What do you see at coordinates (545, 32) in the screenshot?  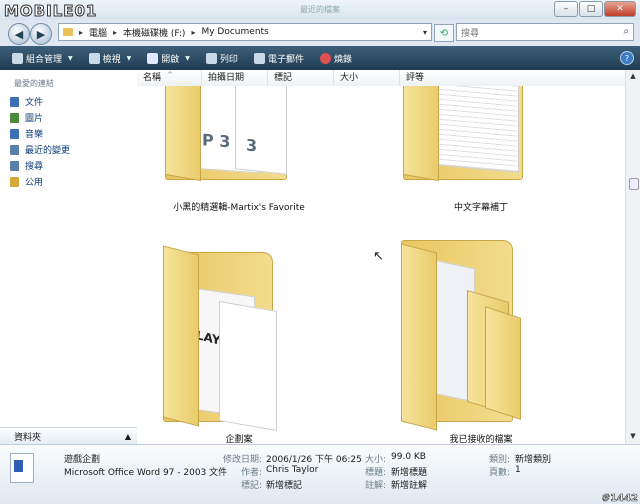 I see `search-input: 搜尋 ⌕` at bounding box center [545, 32].